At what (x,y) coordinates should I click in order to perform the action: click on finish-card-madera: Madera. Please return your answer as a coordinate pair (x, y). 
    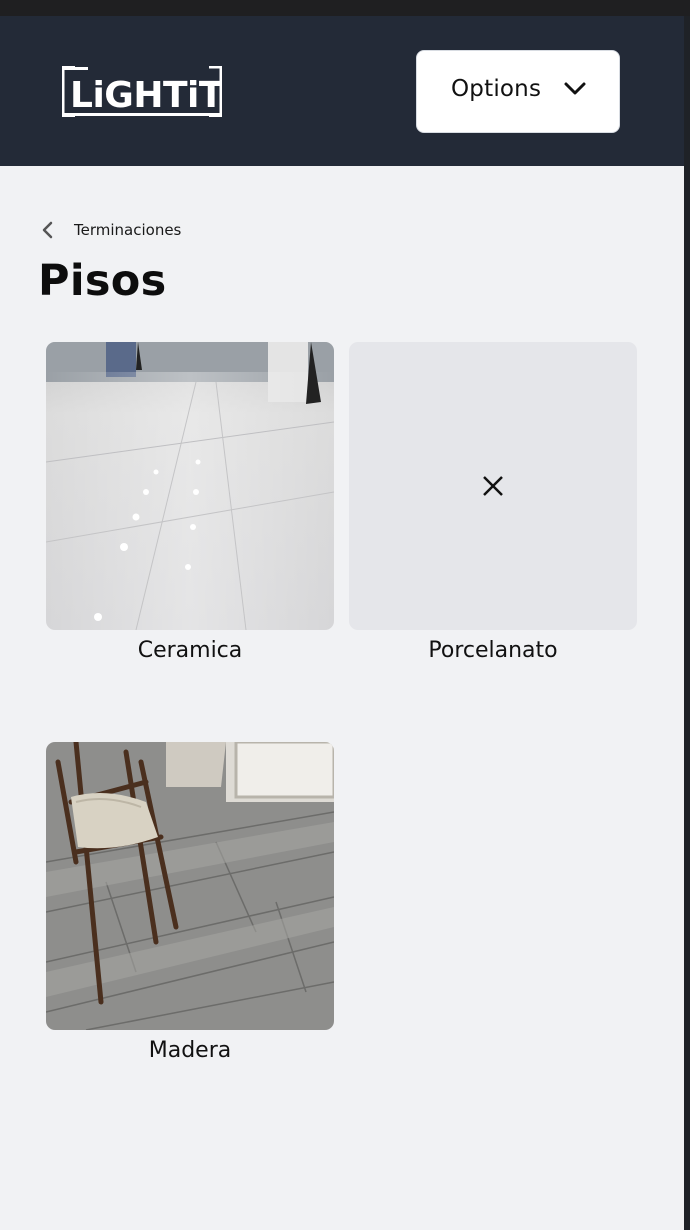
    Looking at the image, I should click on (190, 902).